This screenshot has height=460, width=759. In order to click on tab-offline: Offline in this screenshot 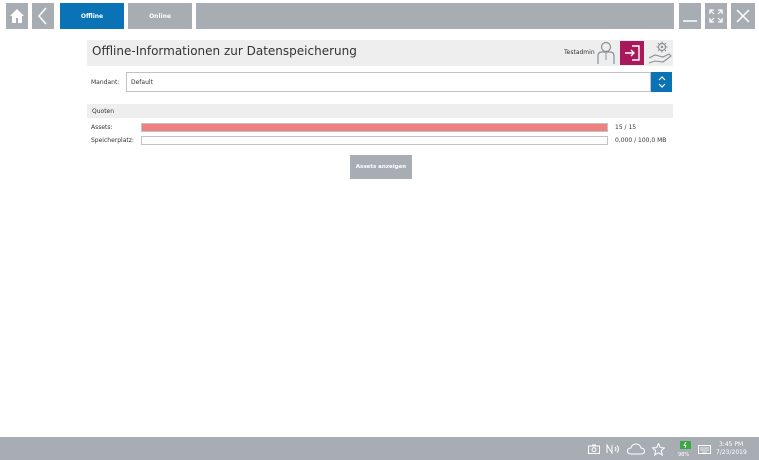, I will do `click(92, 16)`.